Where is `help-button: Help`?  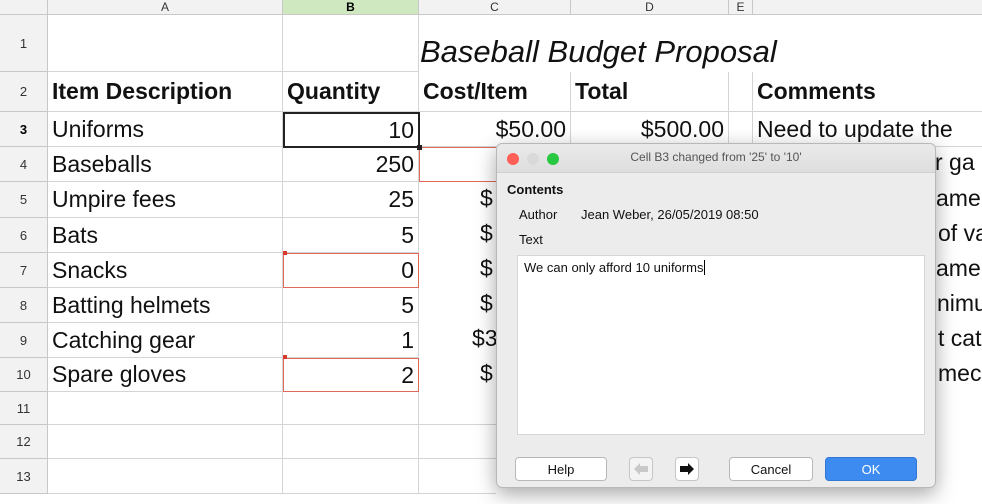 help-button: Help is located at coordinates (561, 469).